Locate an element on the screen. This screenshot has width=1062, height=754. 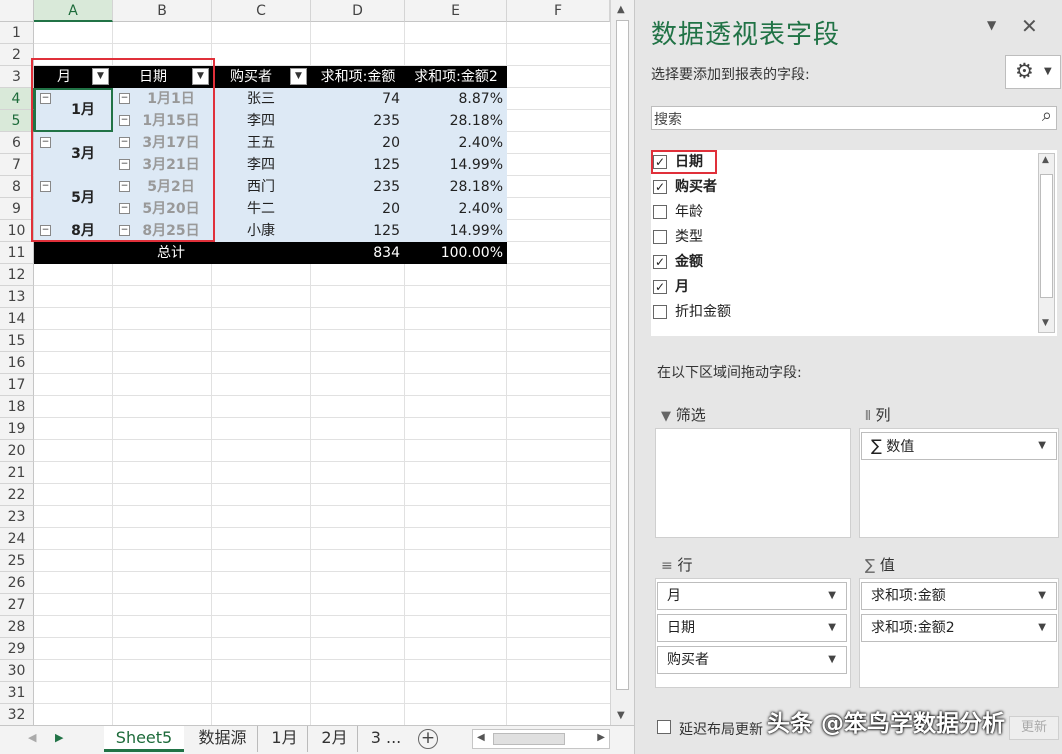
column-header: B is located at coordinates (162, 11).